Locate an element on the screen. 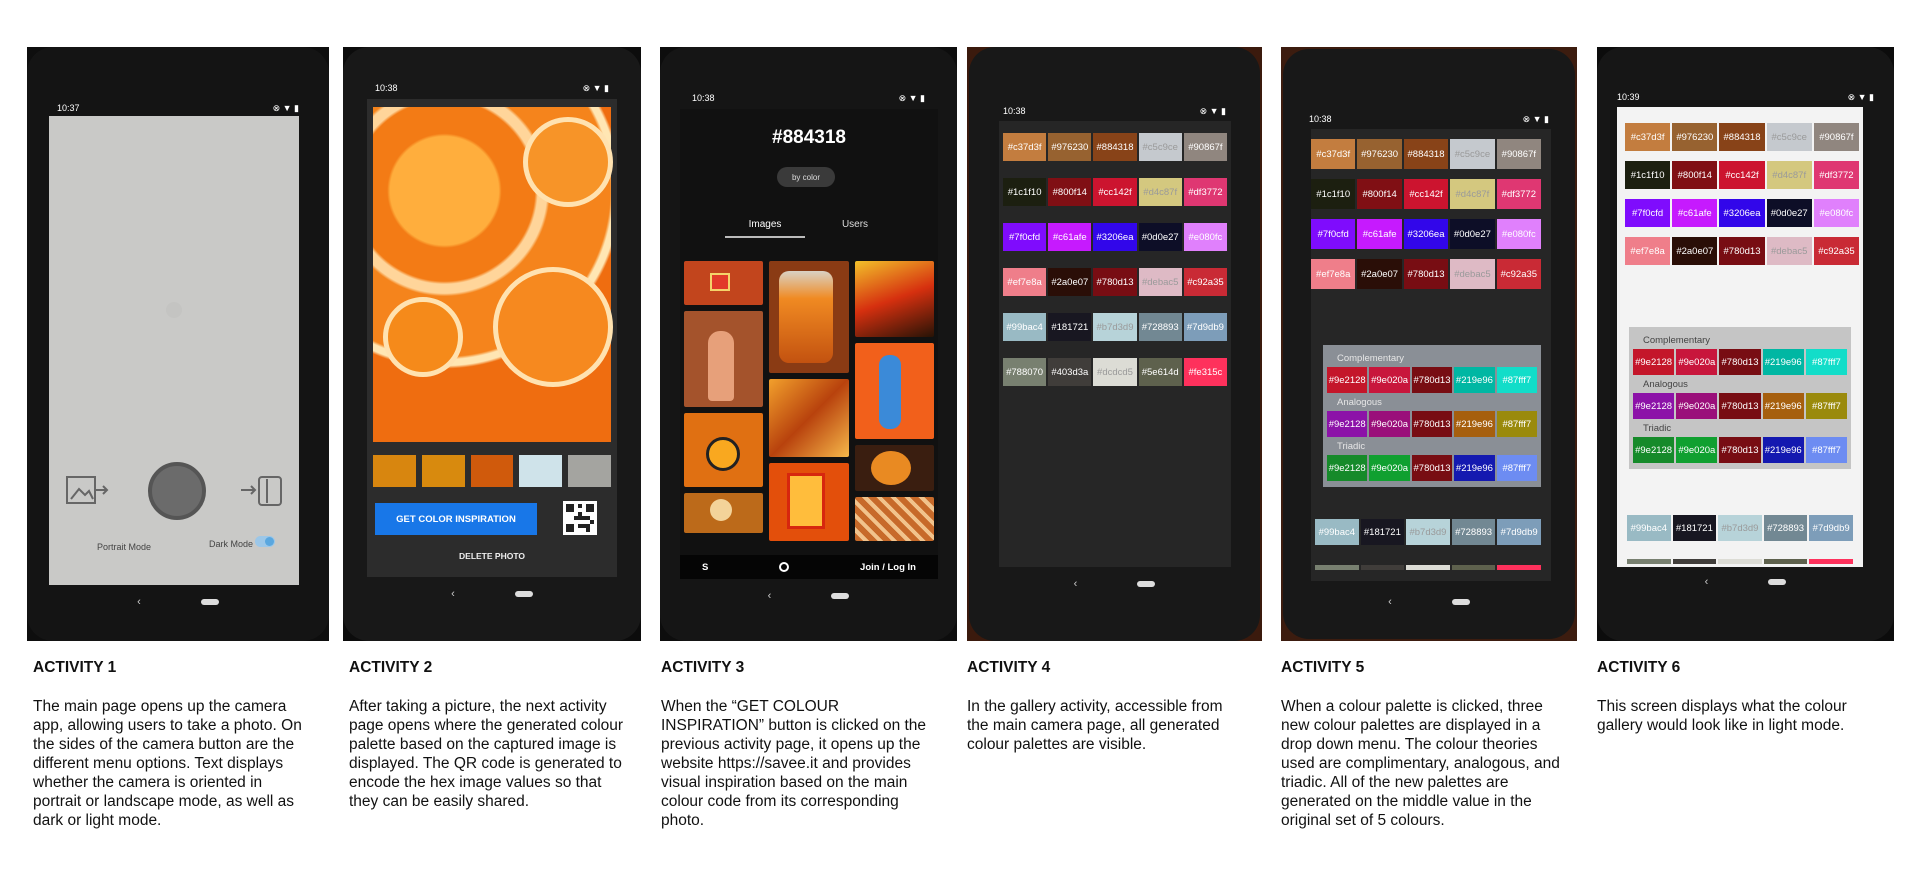 This screenshot has width=1920, height=886. get-color-inspiration-button: GET COLOR INSPIRATION is located at coordinates (456, 519).